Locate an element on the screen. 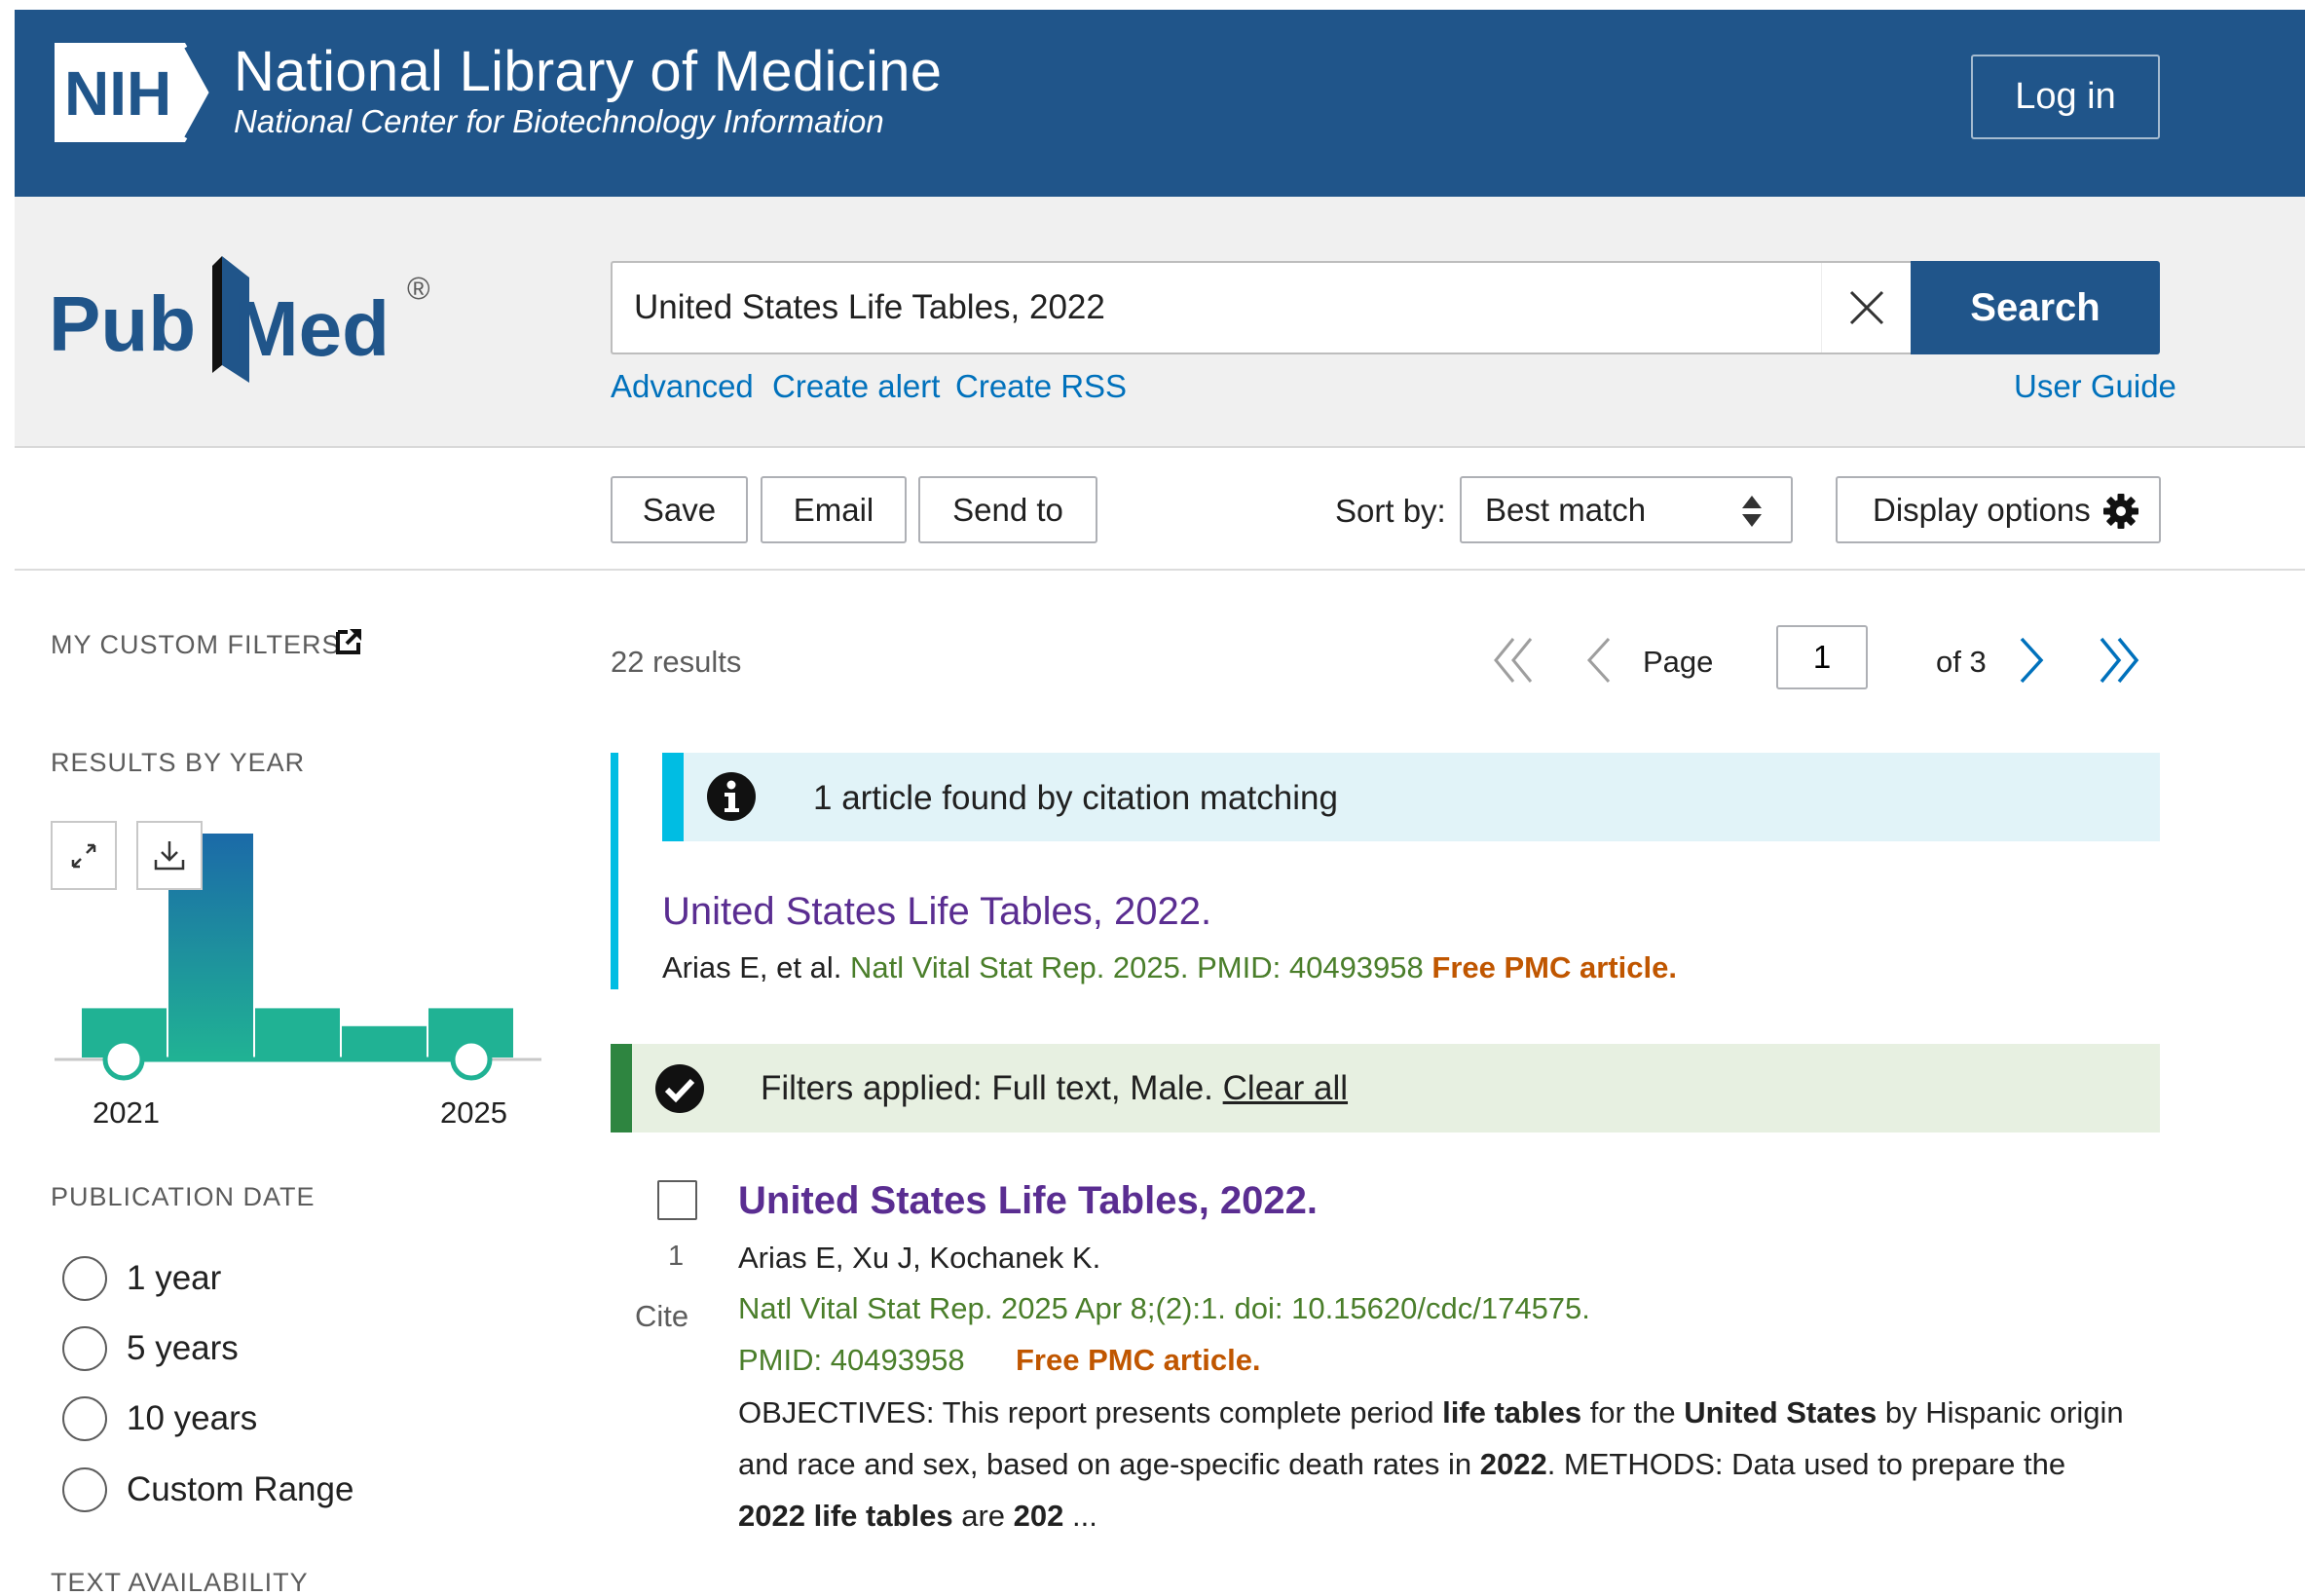  date-option-custom-range: Custom Range is located at coordinates (208, 1490).